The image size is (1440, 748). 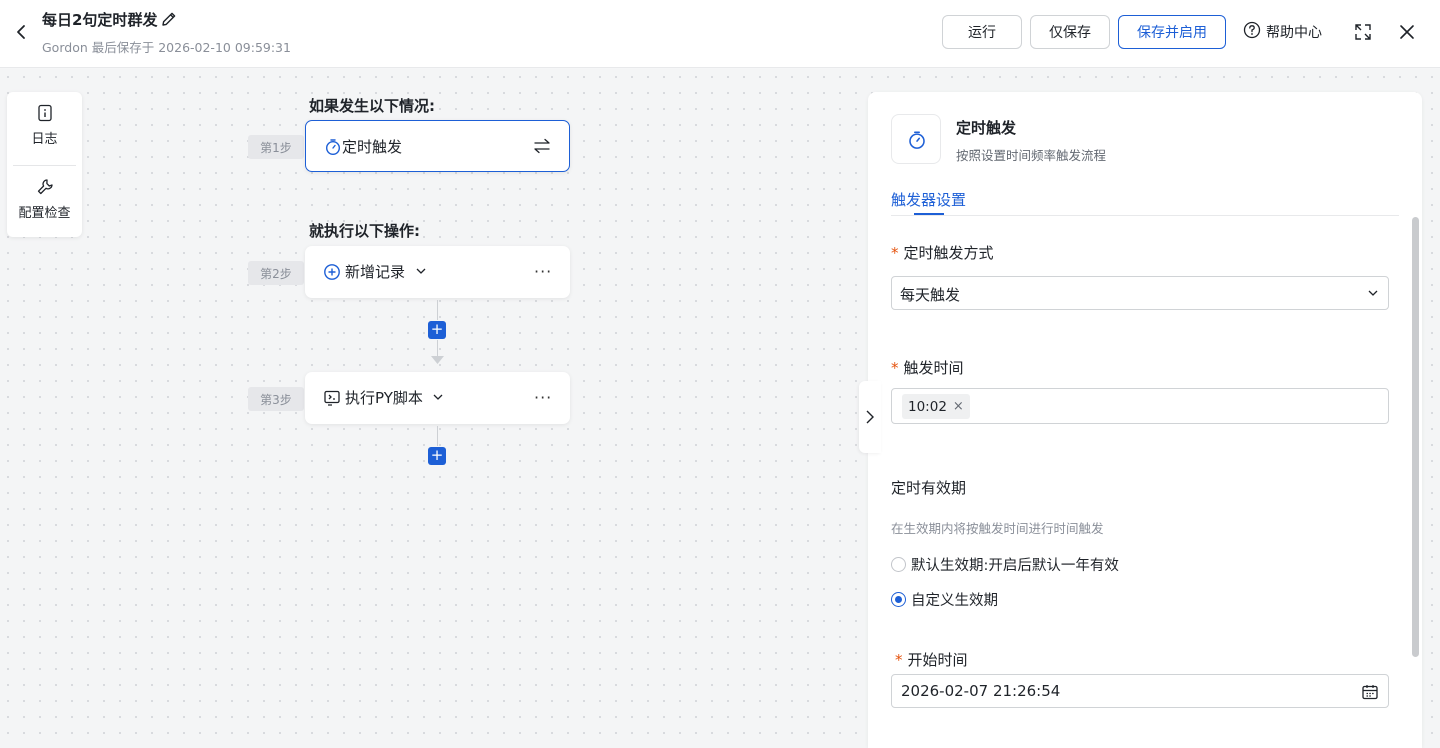 What do you see at coordinates (1140, 293) in the screenshot?
I see `trigger-mode-select: 每天触发` at bounding box center [1140, 293].